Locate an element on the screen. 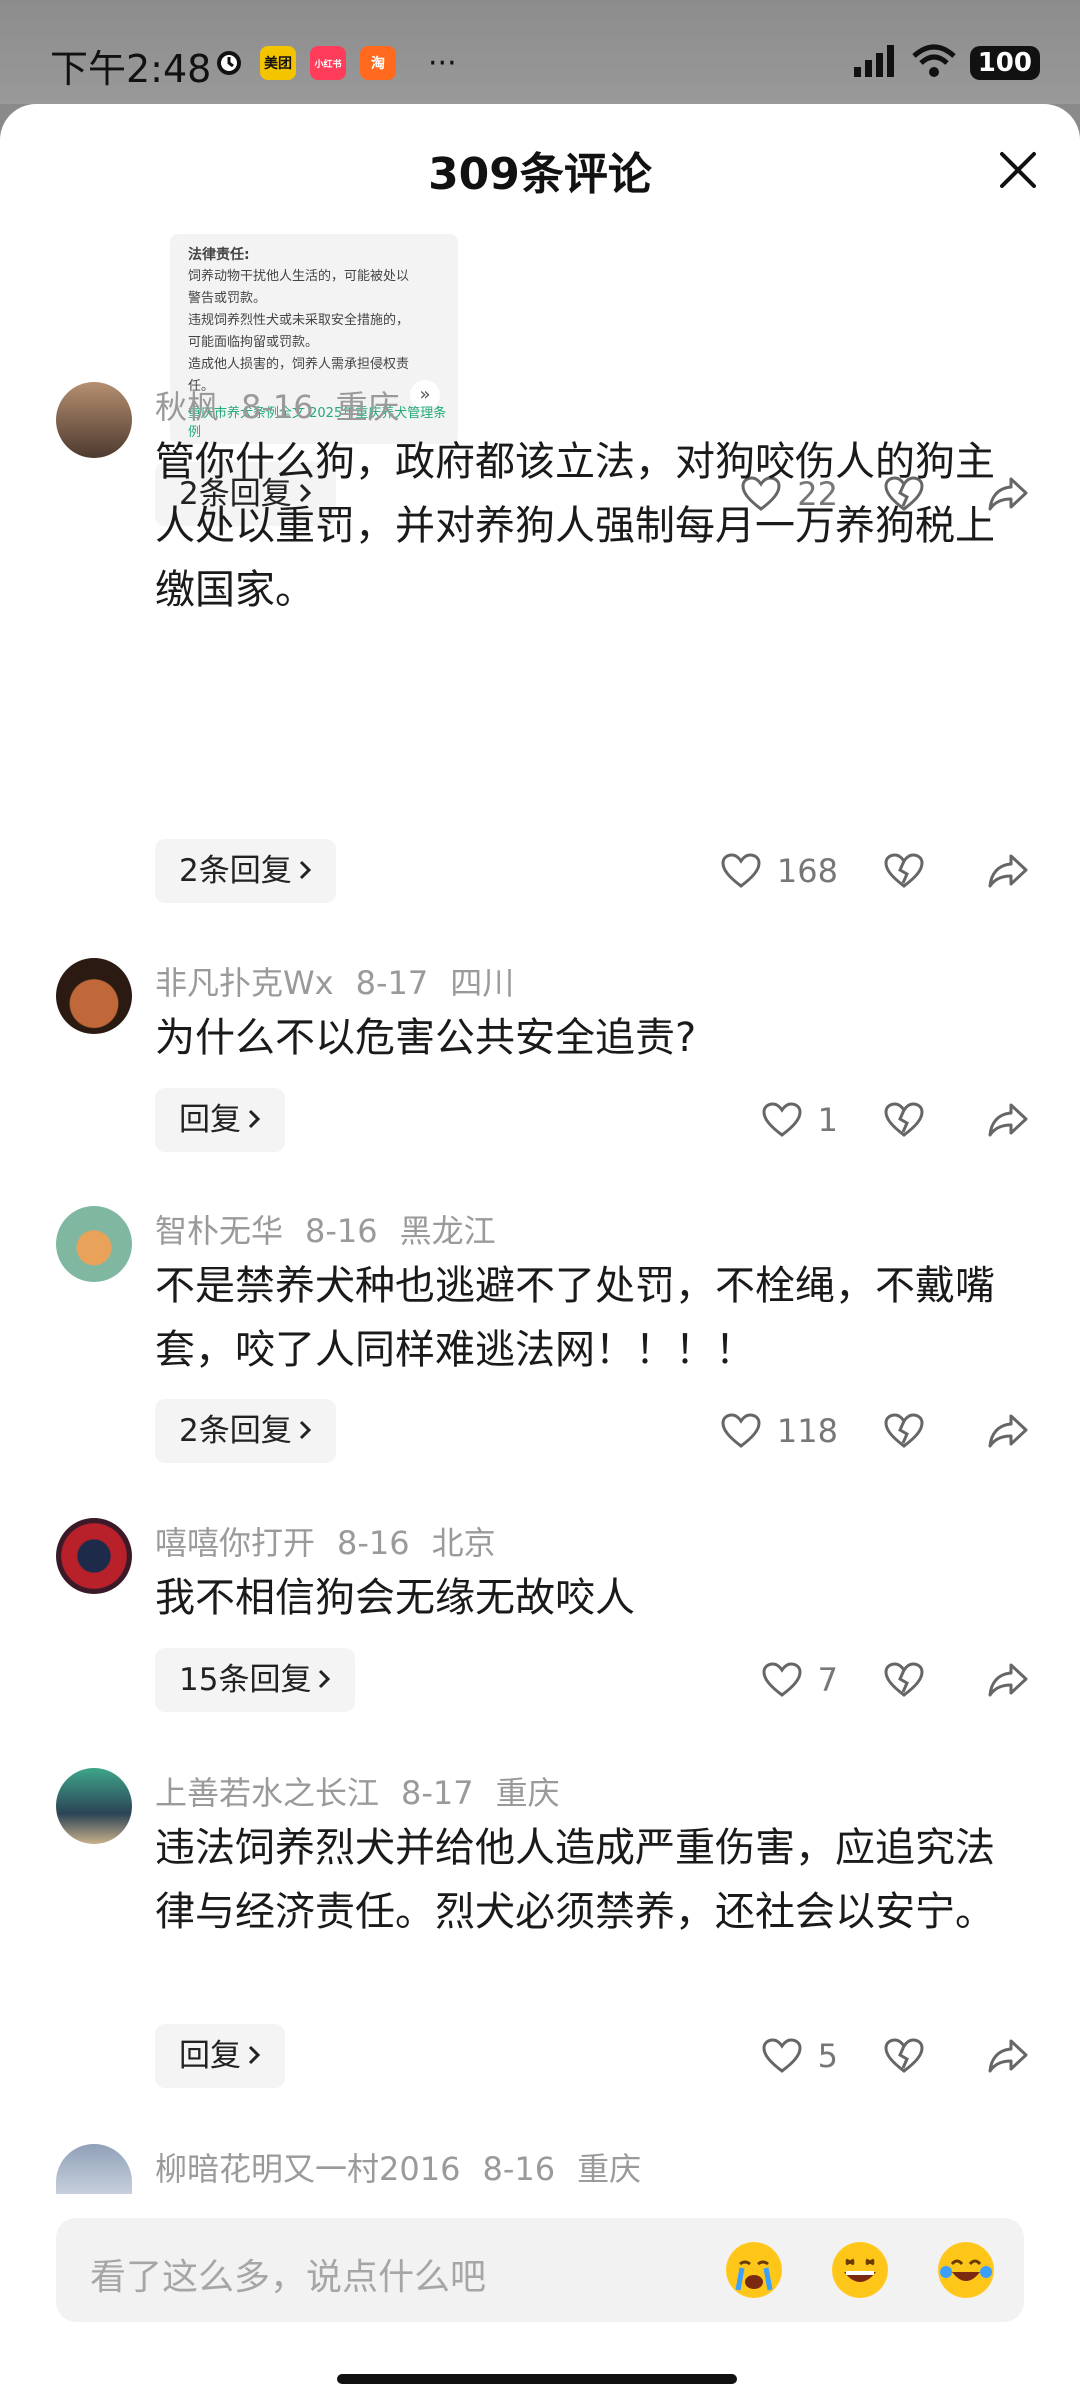 The image size is (1080, 2400). like-button: 118 is located at coordinates (778, 1431).